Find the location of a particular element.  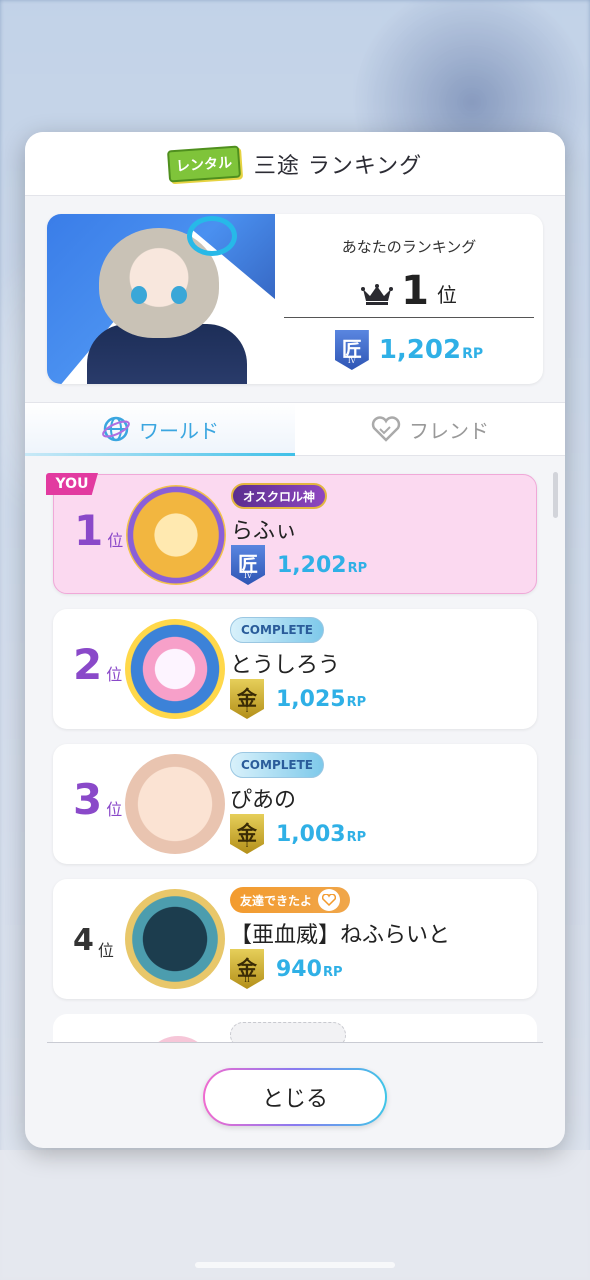

my-ranking-info: あなたのランキング 1 位 匠 IV 1,202RP is located at coordinates (409, 299).